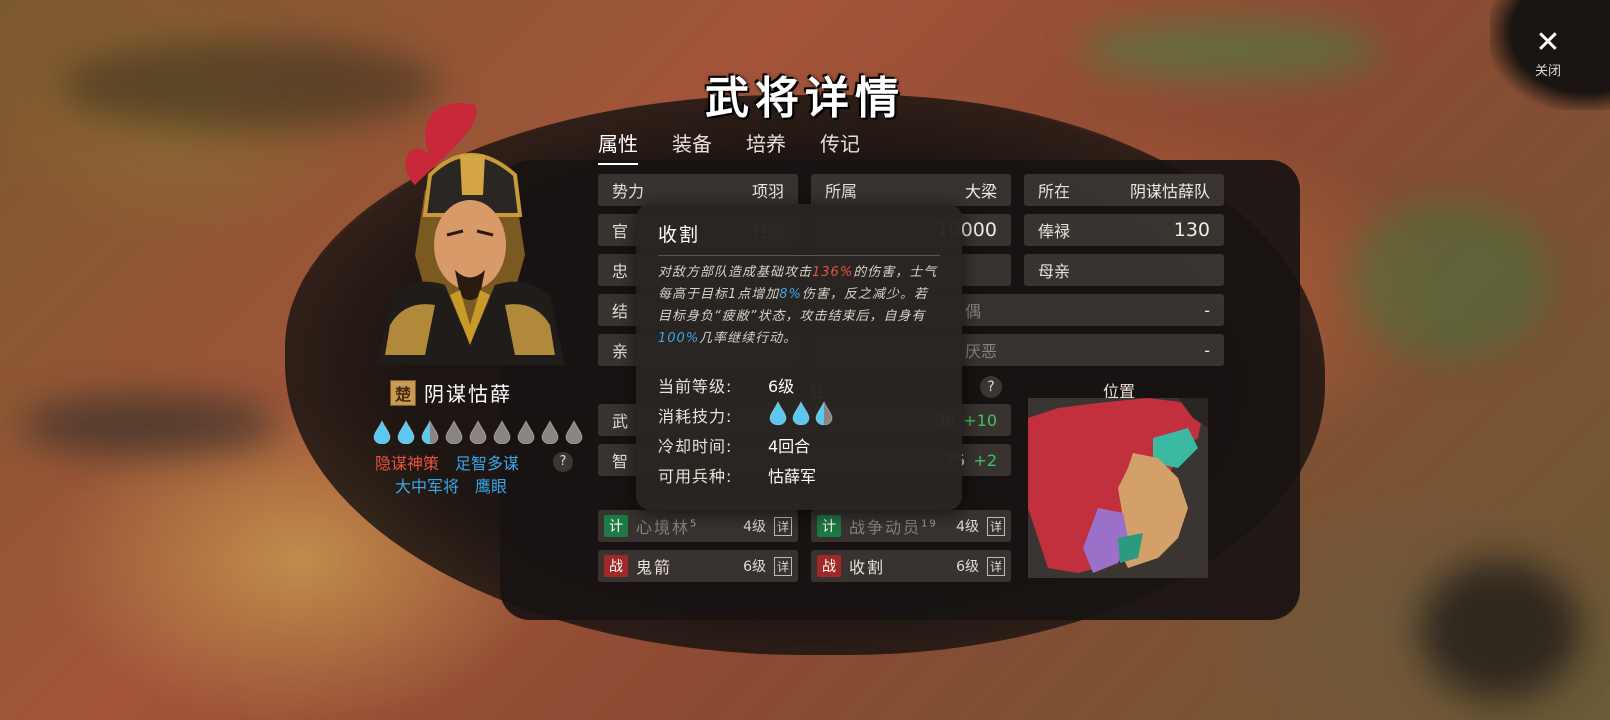 The height and width of the screenshot is (720, 1610). What do you see at coordinates (487, 462) in the screenshot?
I see `trait-blue-1: 足智多谋` at bounding box center [487, 462].